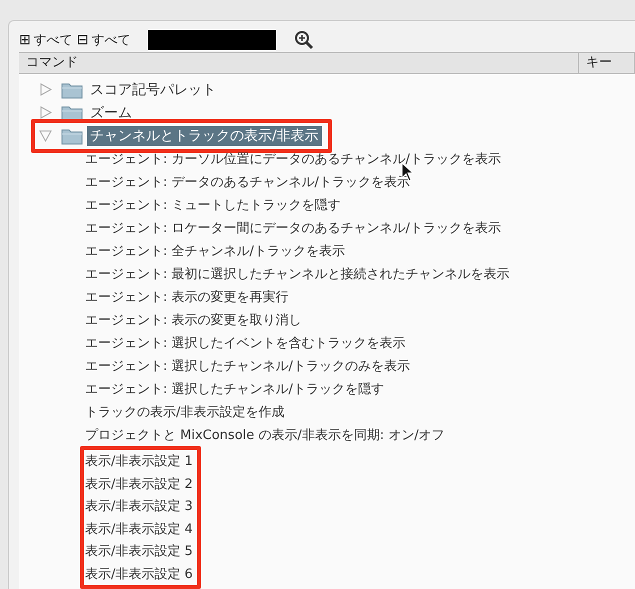 The image size is (635, 589). I want to click on command-item: エージェント: 表示の変更を再実行, so click(187, 297).